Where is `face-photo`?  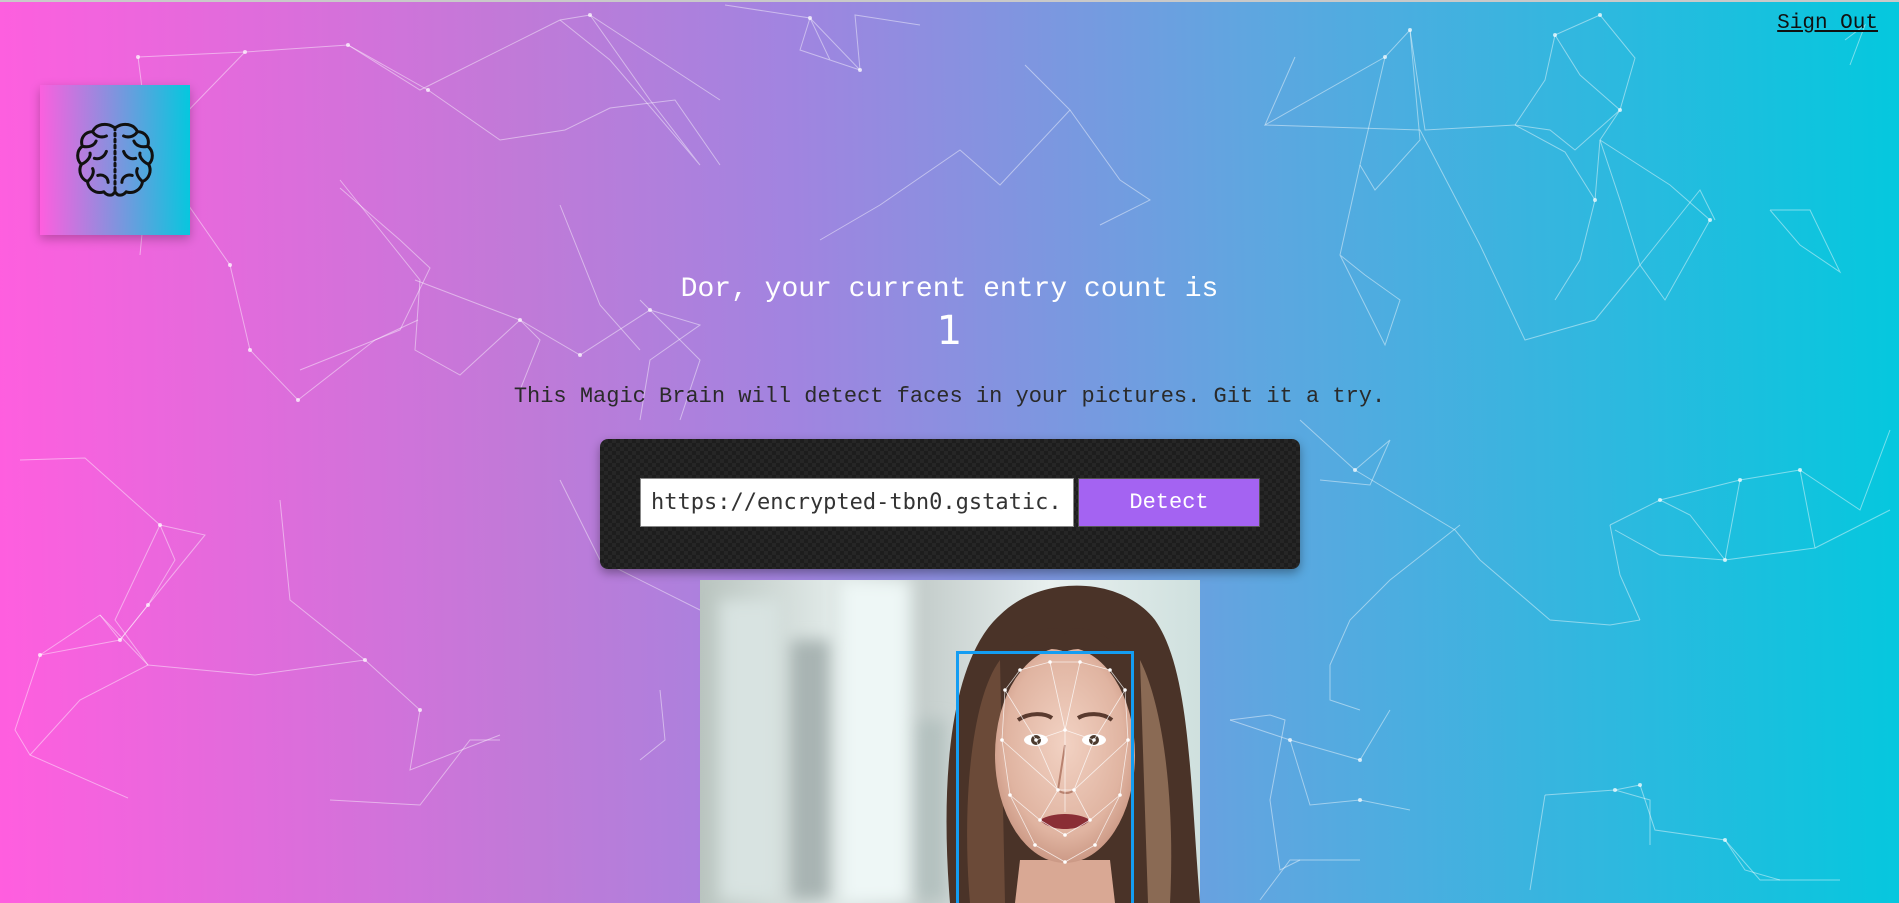
face-photo is located at coordinates (950, 741).